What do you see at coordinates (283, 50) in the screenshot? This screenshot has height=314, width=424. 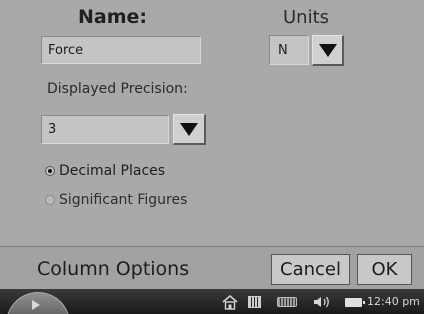 I see `units-value: N` at bounding box center [283, 50].